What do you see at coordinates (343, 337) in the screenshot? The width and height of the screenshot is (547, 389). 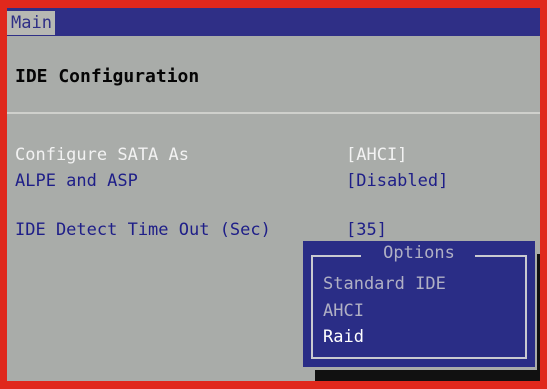 I see `option-raid: Raid` at bounding box center [343, 337].